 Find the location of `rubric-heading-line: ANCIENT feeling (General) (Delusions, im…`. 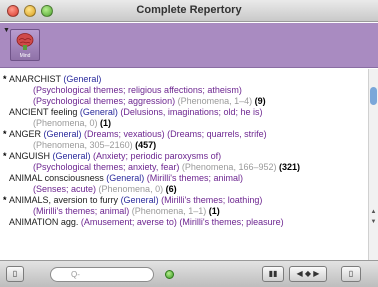

rubric-heading-line: ANCIENT feeling (General) (Delusions, im… is located at coordinates (183, 112).